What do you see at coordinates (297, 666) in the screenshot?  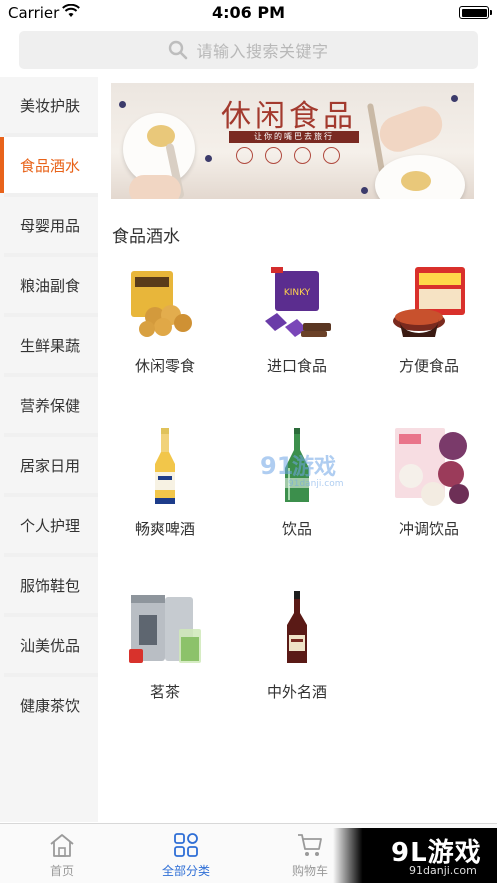 I see `product-liquor: 中外名酒` at bounding box center [297, 666].